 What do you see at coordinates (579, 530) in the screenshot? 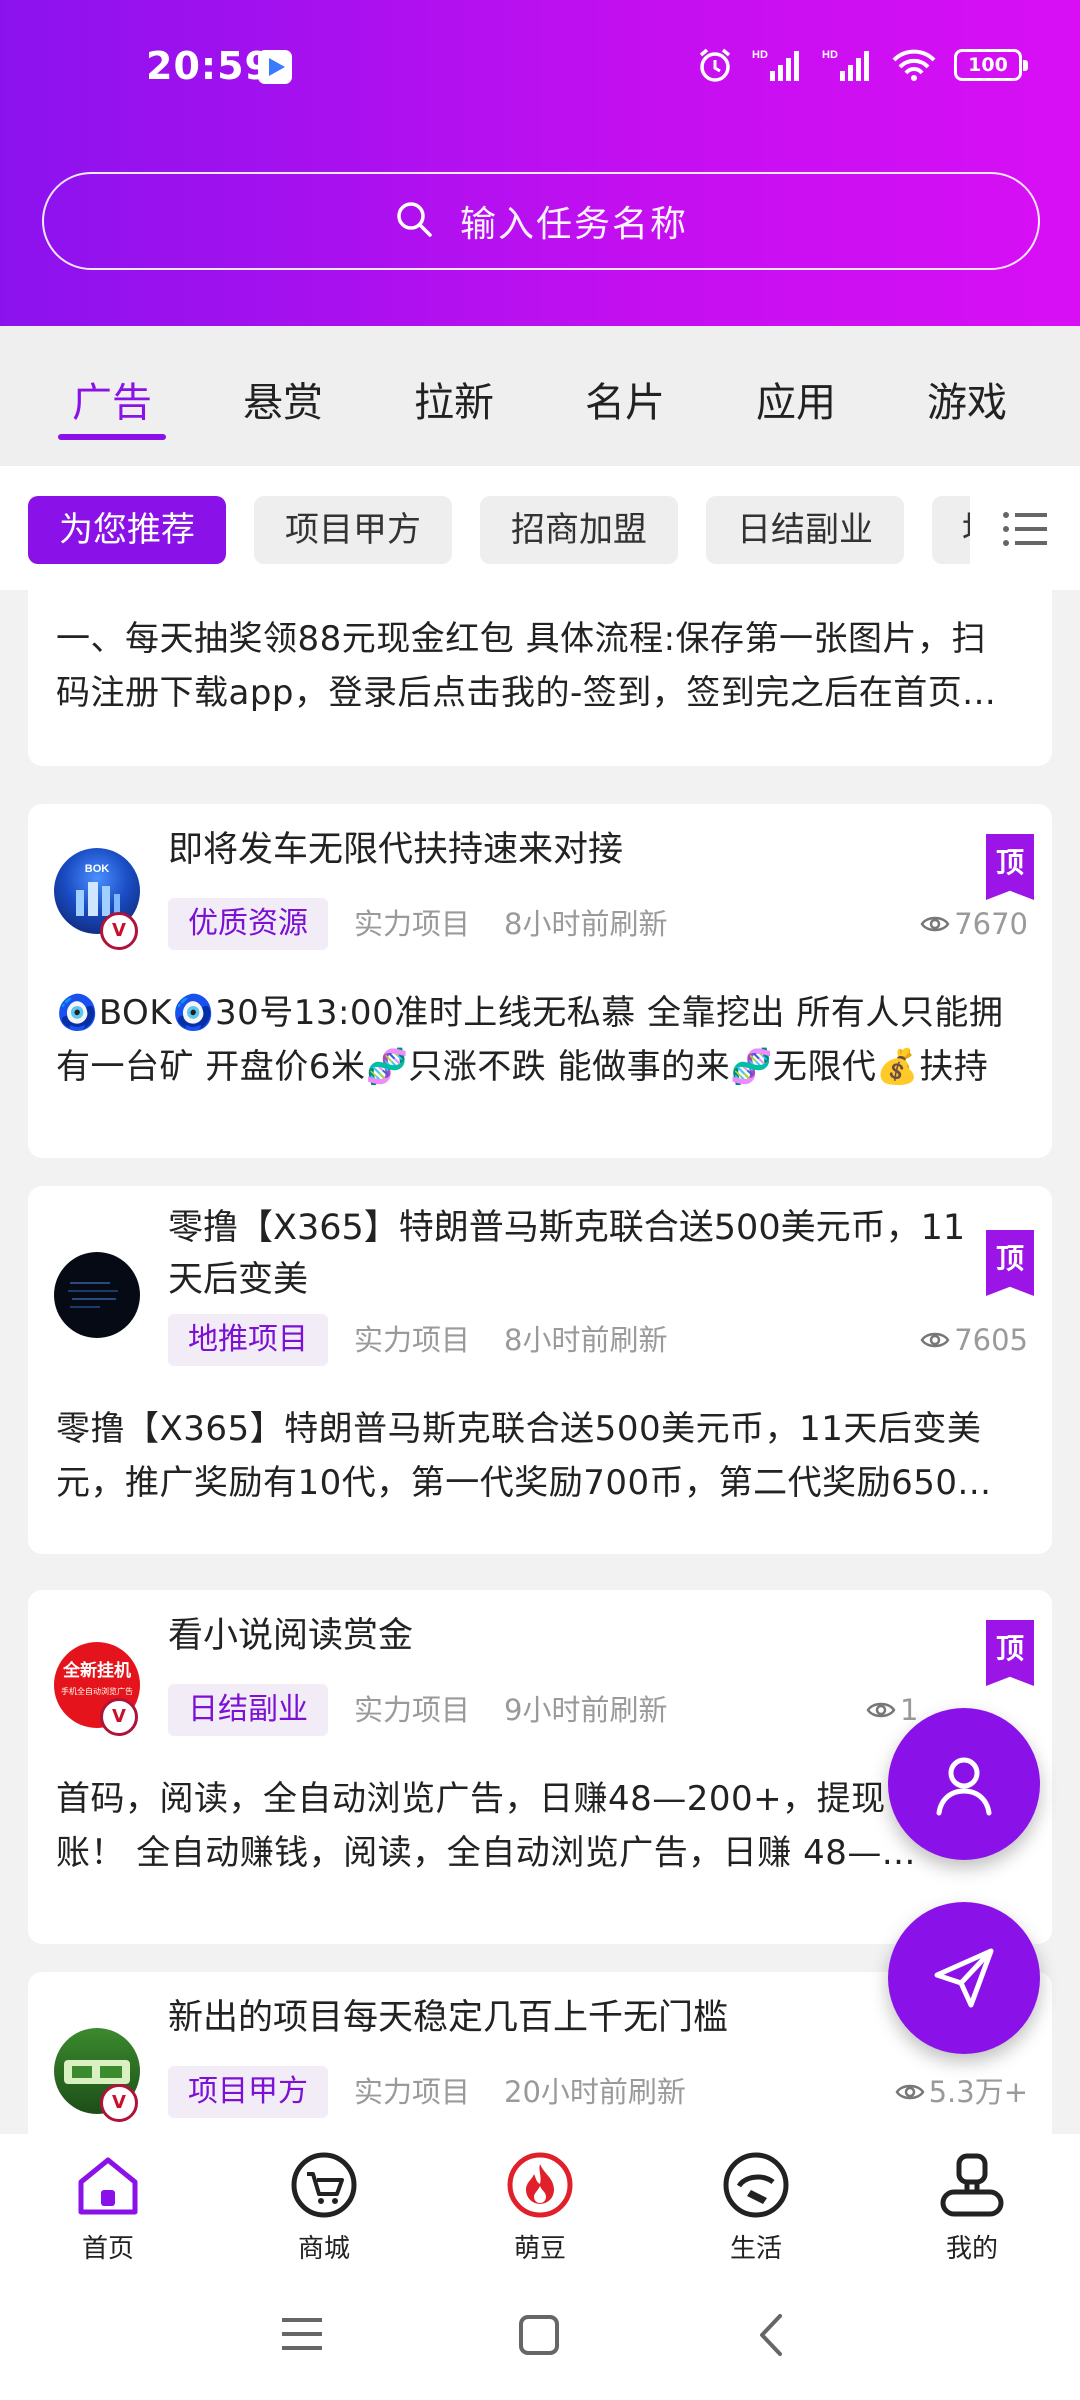
I see `chip-franchise: 招商加盟` at bounding box center [579, 530].